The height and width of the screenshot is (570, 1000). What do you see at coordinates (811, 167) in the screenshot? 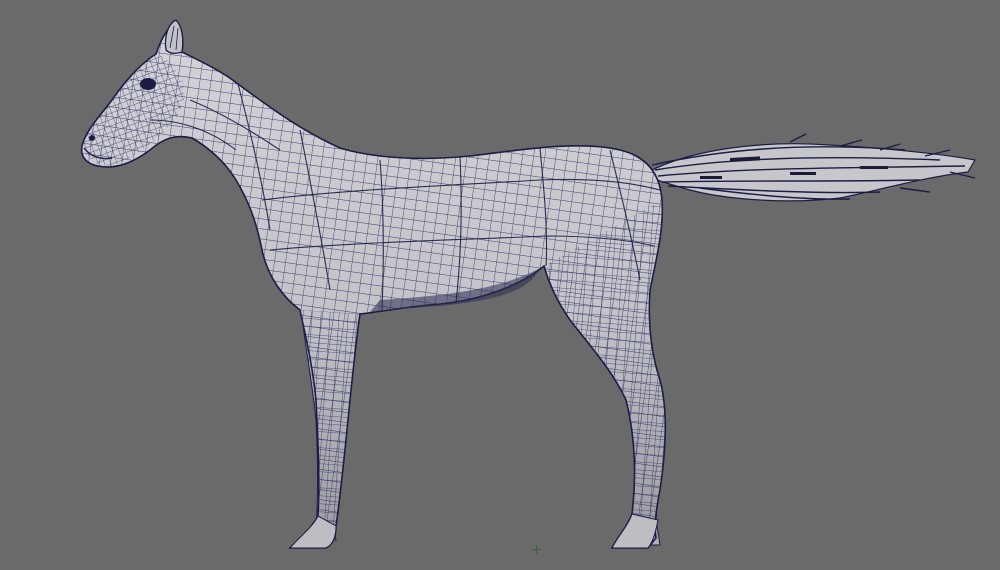
I see `horse-tail` at bounding box center [811, 167].